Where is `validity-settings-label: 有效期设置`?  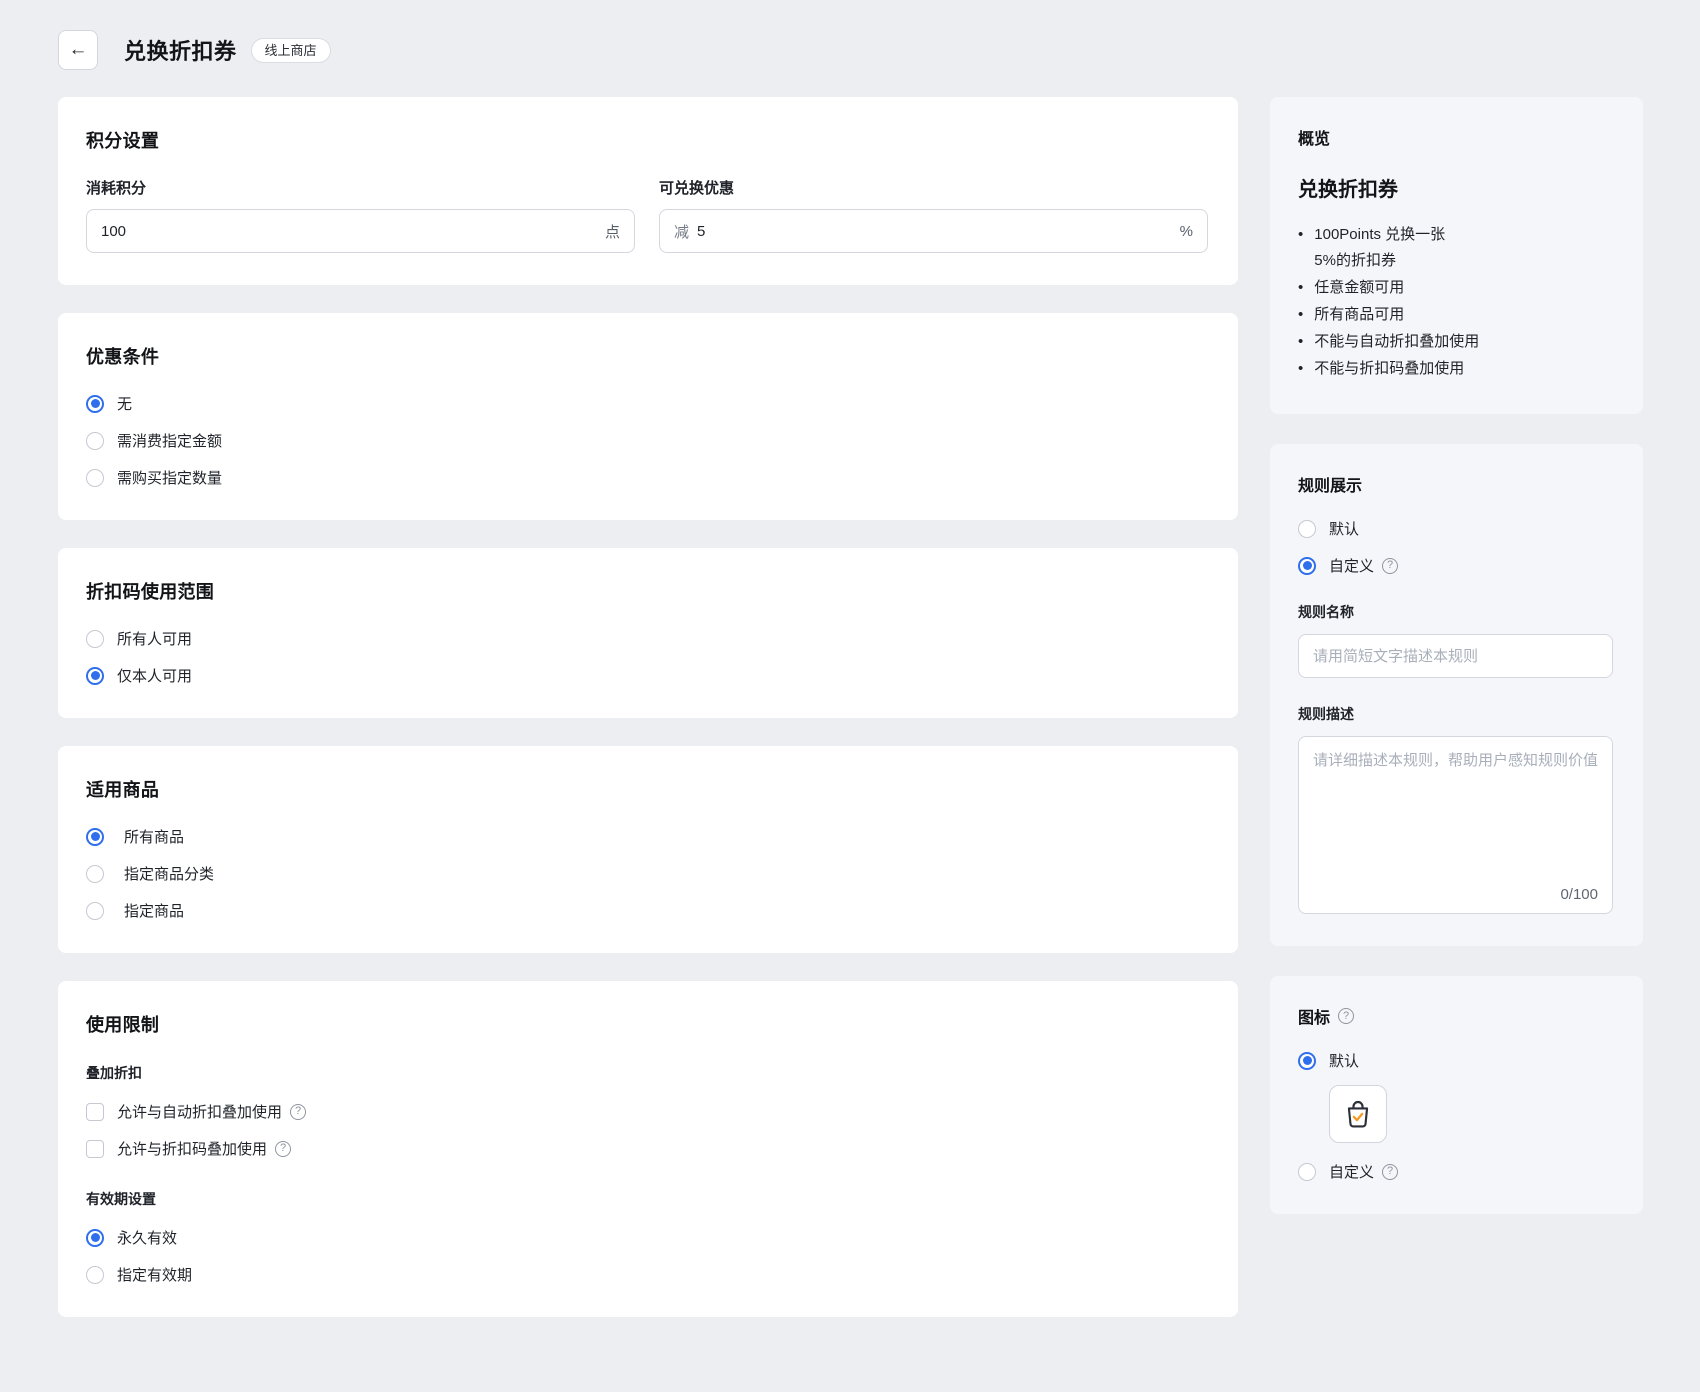 validity-settings-label: 有效期设置 is located at coordinates (121, 1199).